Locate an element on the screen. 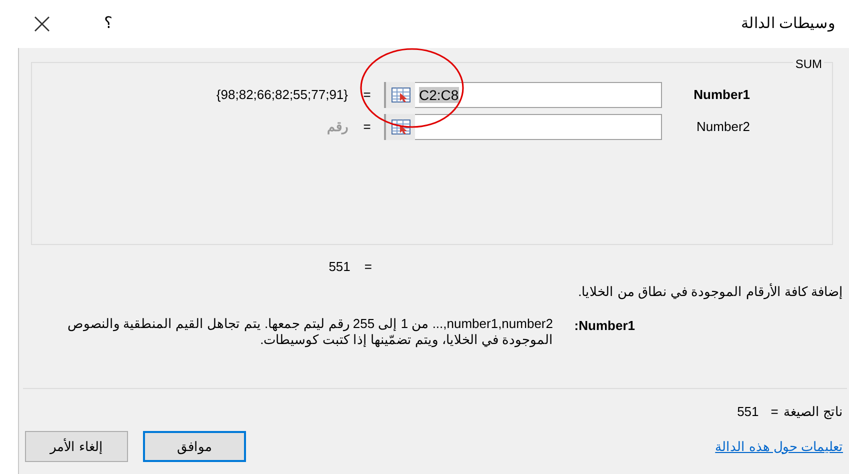 The height and width of the screenshot is (474, 849). help-button: ؟ is located at coordinates (108, 24).